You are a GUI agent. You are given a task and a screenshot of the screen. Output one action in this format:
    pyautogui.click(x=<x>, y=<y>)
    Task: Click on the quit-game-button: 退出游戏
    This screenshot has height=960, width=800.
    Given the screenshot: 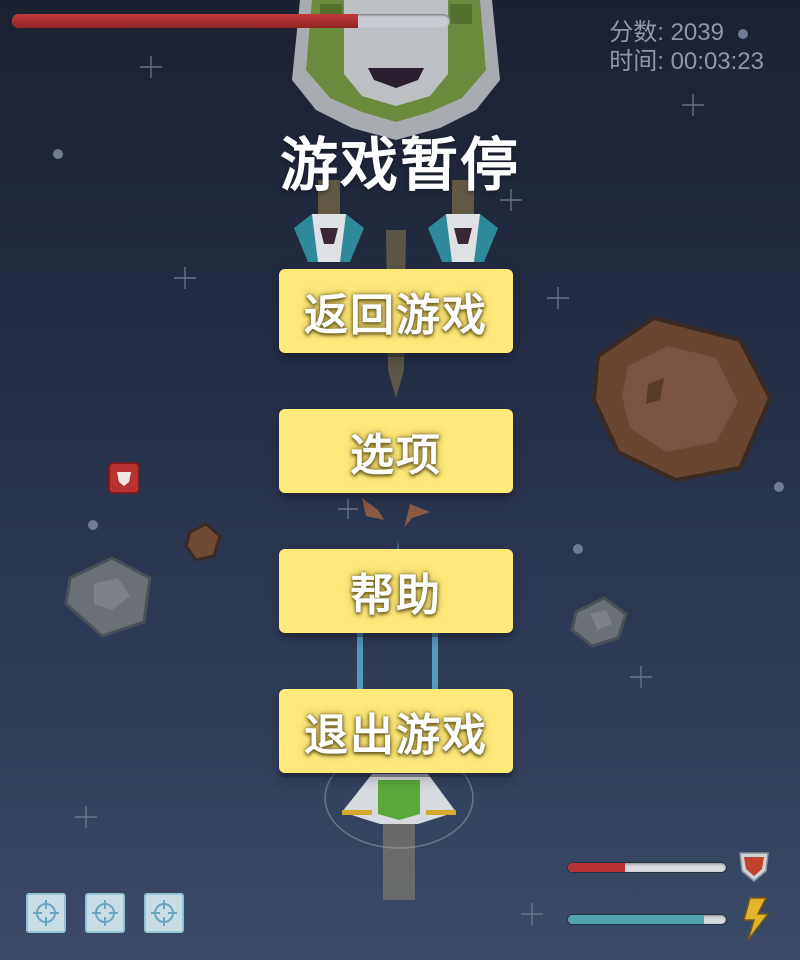 What is the action you would take?
    pyautogui.click(x=396, y=731)
    